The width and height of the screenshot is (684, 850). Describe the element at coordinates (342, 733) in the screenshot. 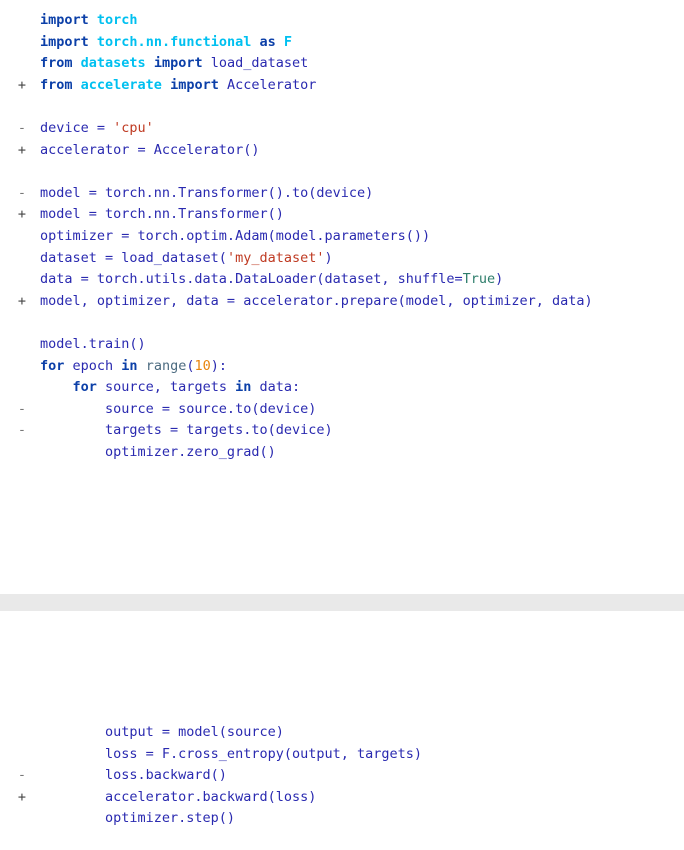

I see `code-line: output = model(source)` at that location.